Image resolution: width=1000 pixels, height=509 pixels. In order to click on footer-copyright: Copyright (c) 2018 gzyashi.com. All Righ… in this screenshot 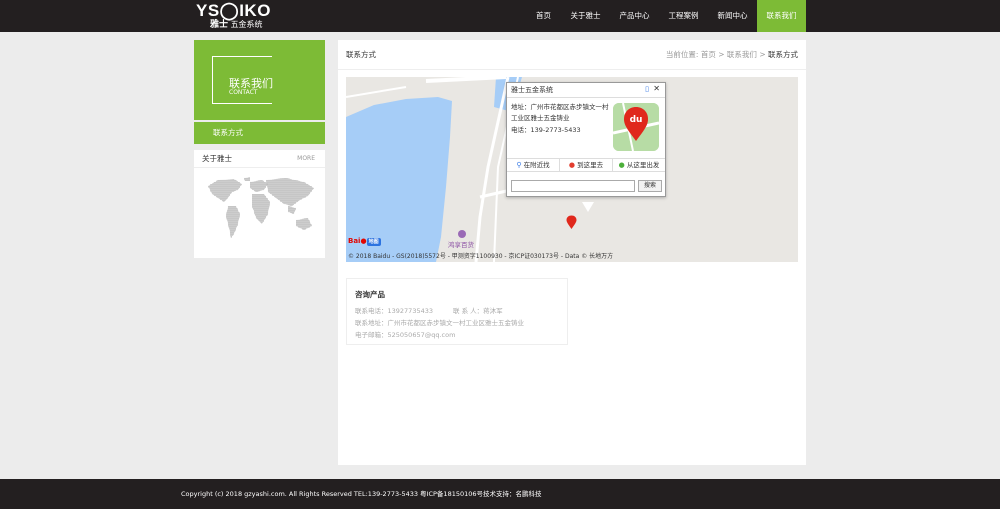, I will do `click(361, 494)`.